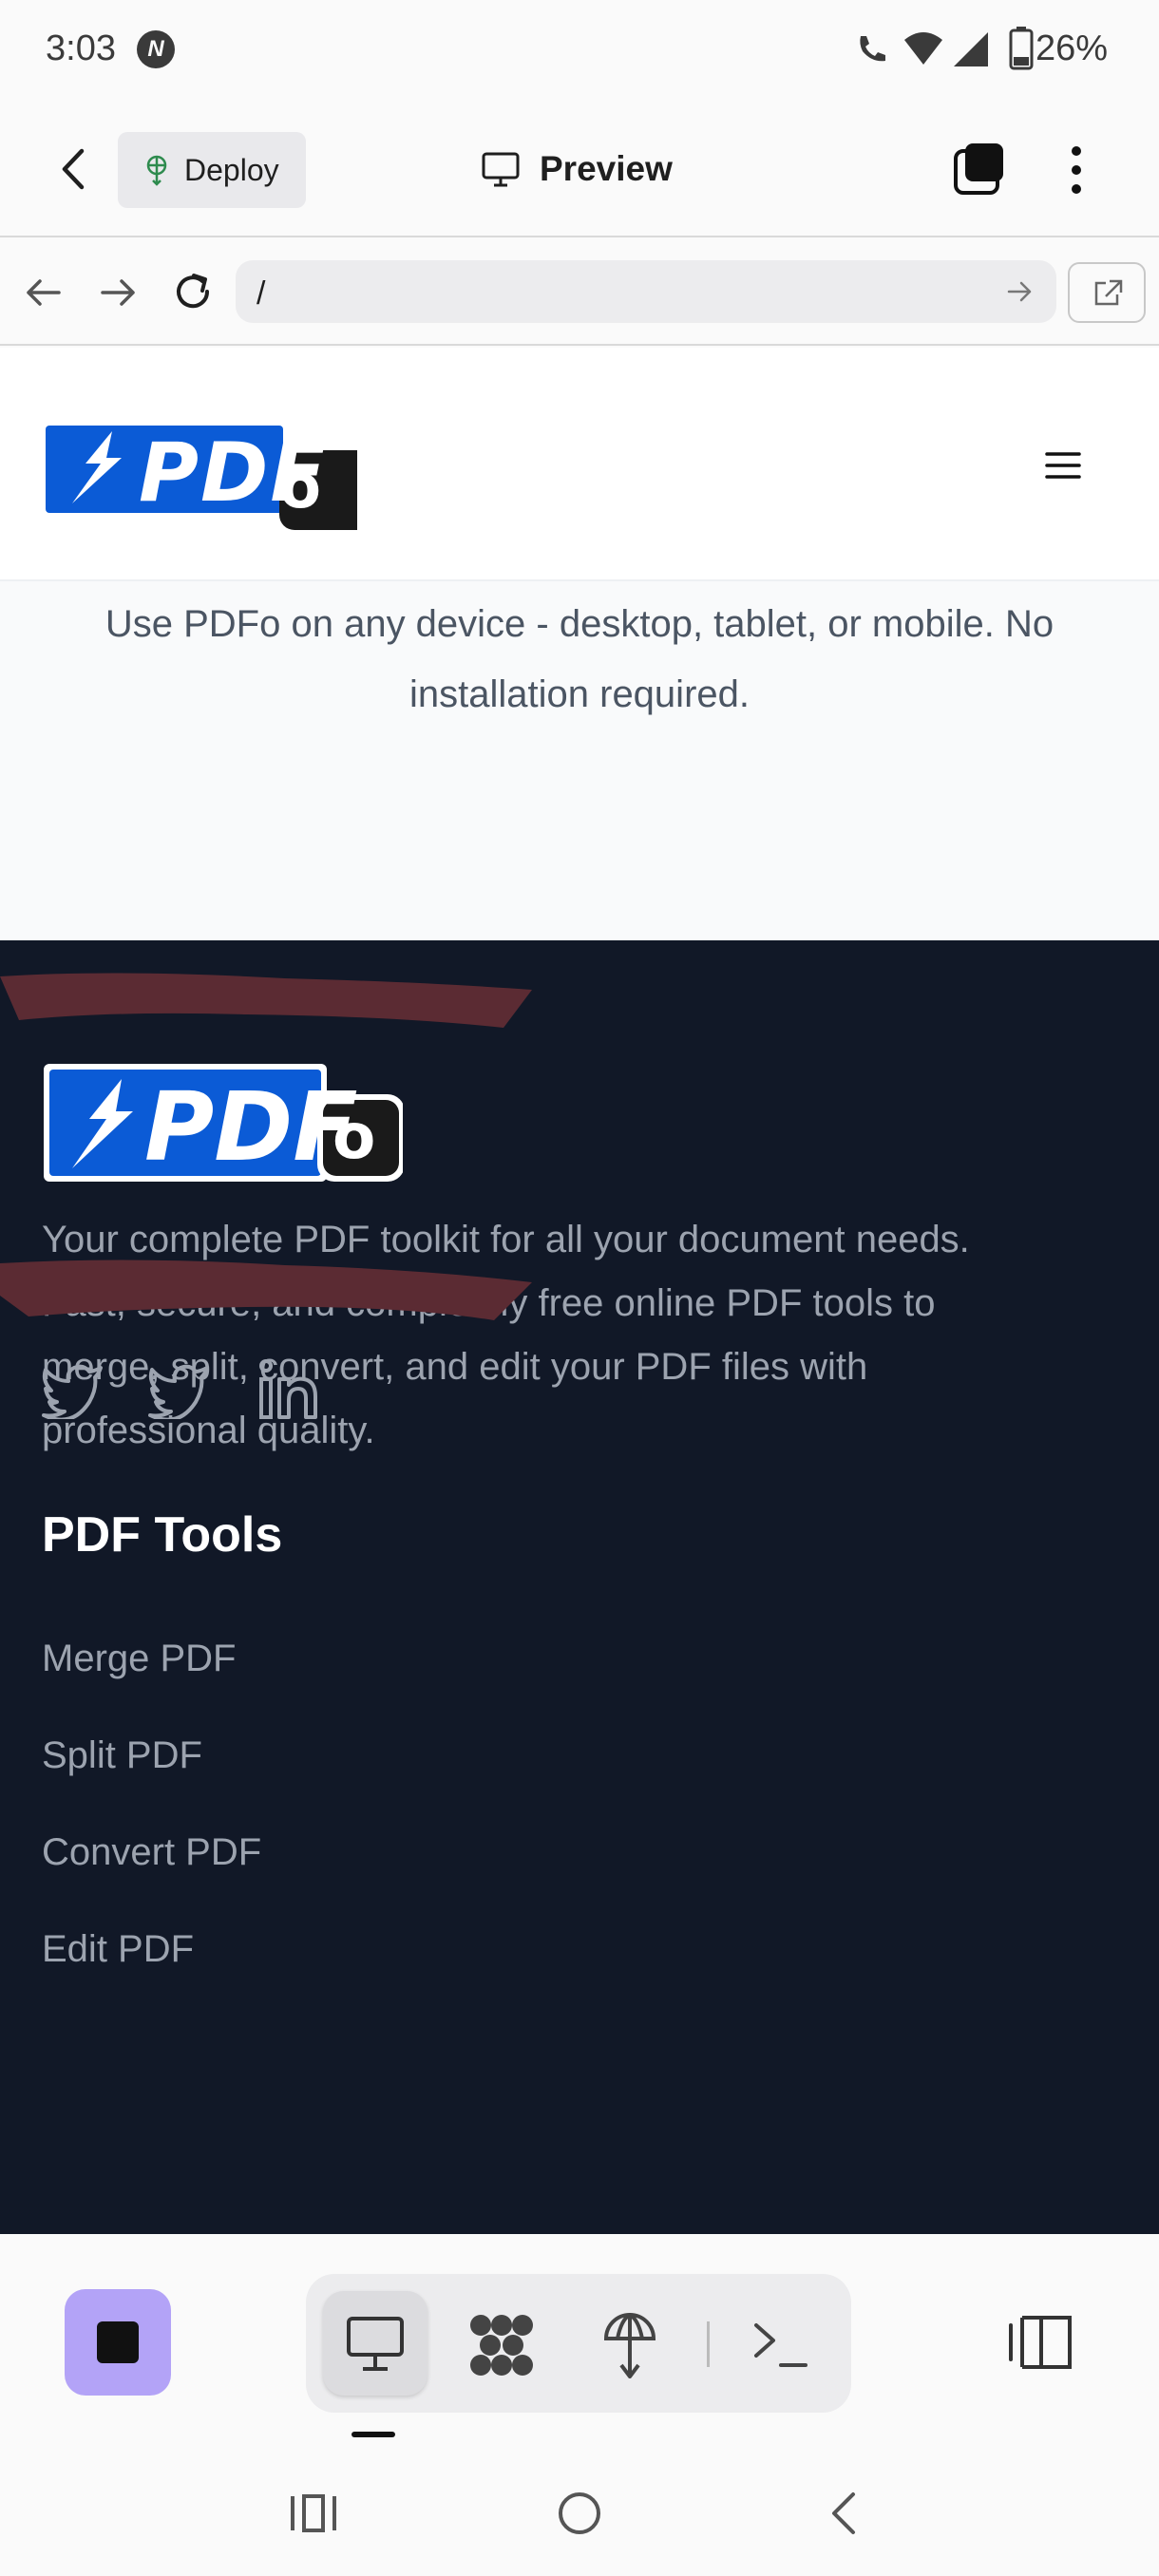 The width and height of the screenshot is (1159, 2576). What do you see at coordinates (1063, 465) in the screenshot?
I see `hamburger-menu-icon` at bounding box center [1063, 465].